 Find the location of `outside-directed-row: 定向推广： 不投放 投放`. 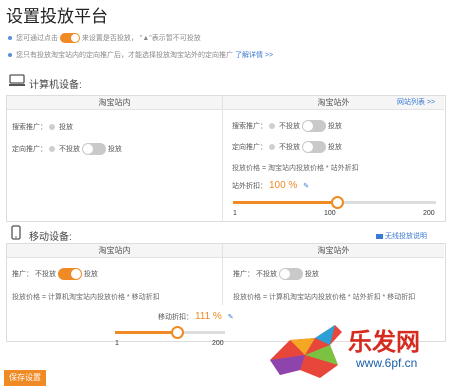

outside-directed-row: 定向推广： 不投放 投放 is located at coordinates (287, 147).